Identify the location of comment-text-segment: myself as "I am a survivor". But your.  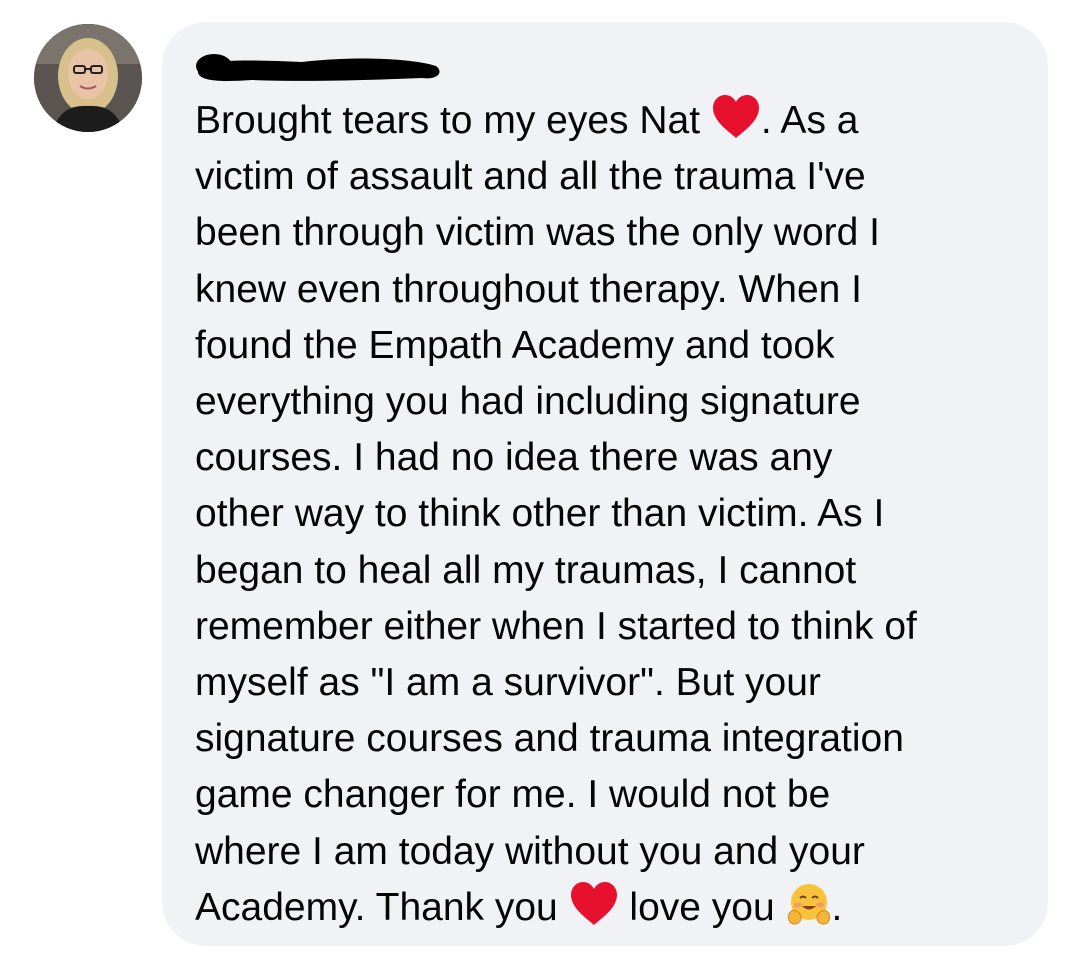
(508, 683).